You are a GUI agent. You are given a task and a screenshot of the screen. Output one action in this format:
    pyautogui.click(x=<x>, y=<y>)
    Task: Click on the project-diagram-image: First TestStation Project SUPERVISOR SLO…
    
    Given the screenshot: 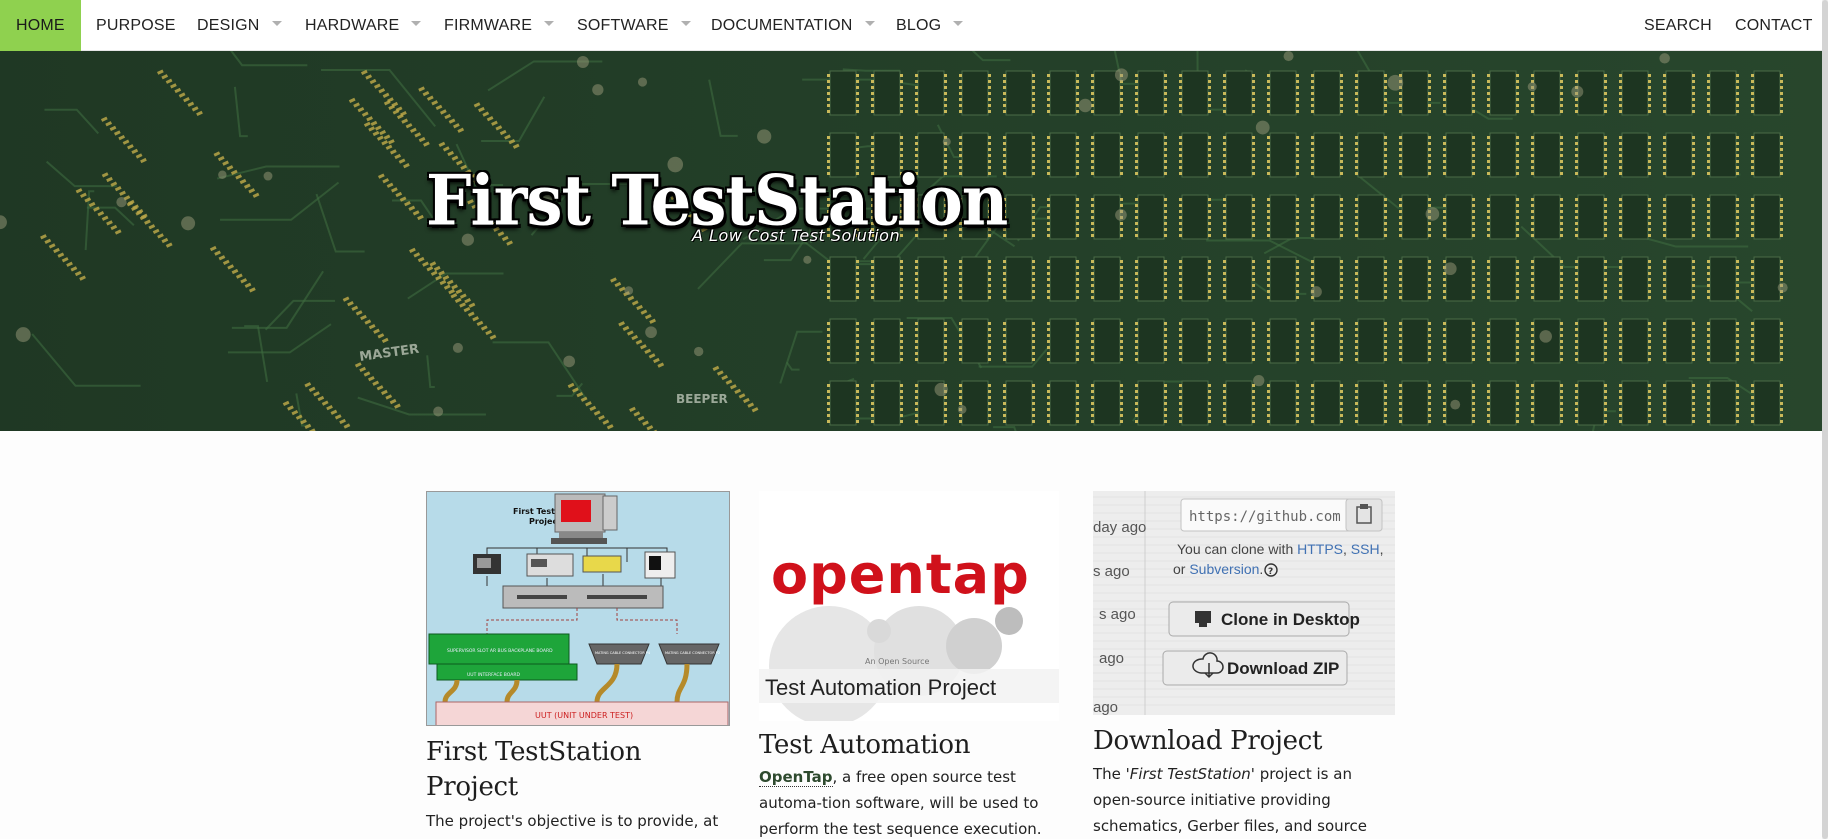 What is the action you would take?
    pyautogui.click(x=578, y=608)
    